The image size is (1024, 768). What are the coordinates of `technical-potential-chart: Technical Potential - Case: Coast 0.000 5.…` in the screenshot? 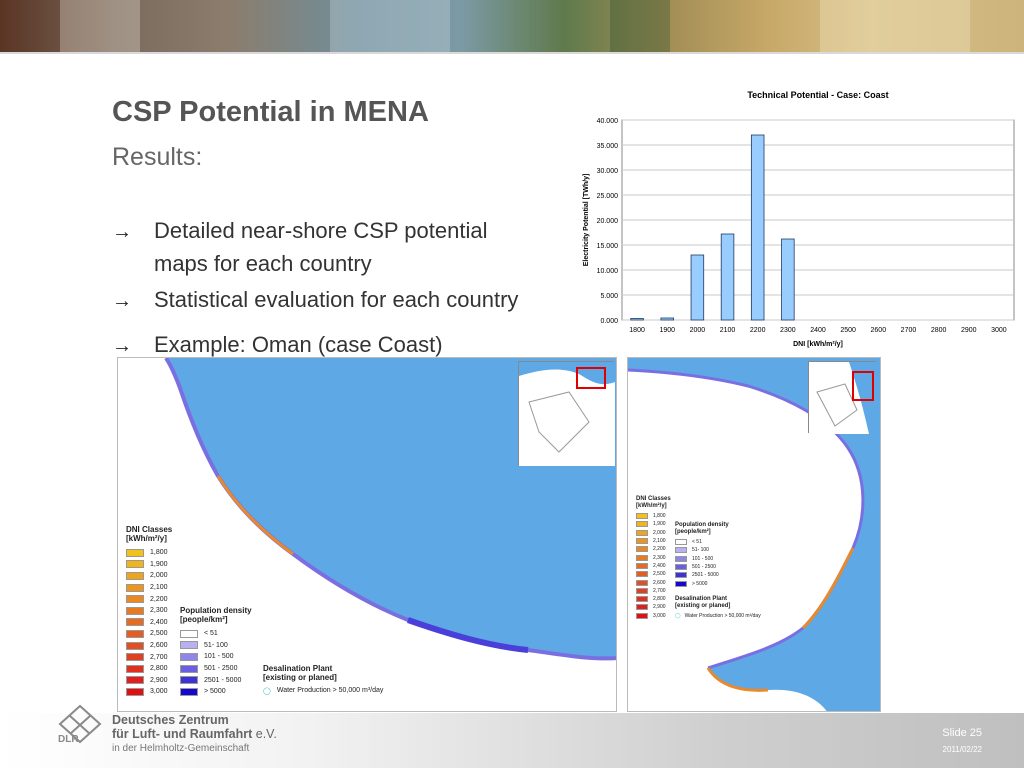 It's located at (798, 220).